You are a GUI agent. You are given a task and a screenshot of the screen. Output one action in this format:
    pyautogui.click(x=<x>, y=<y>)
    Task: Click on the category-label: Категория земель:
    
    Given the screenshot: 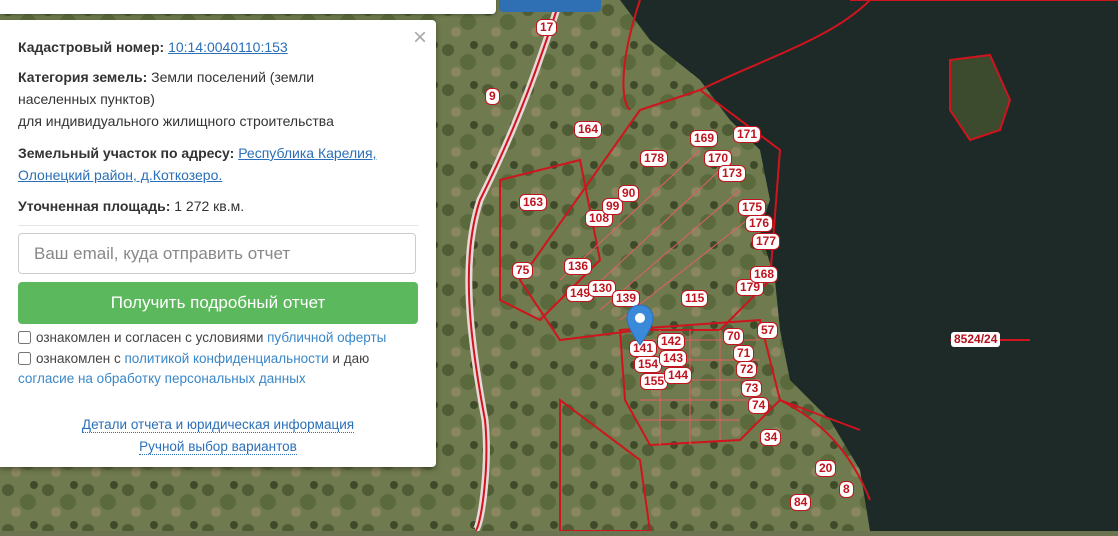 What is the action you would take?
    pyautogui.click(x=83, y=77)
    